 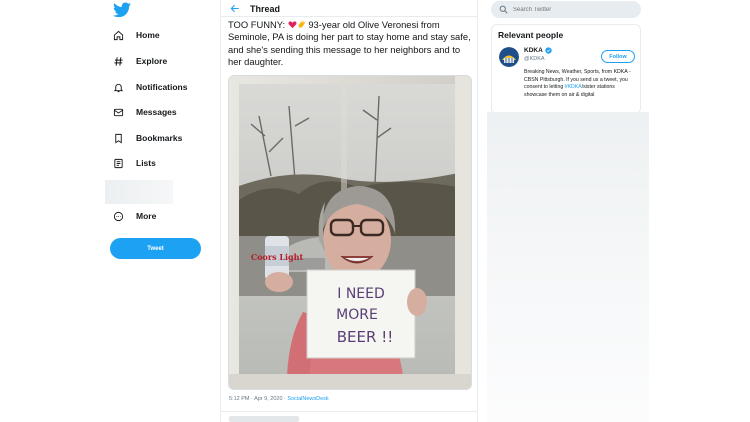 I want to click on follow-button: Follow, so click(x=618, y=56).